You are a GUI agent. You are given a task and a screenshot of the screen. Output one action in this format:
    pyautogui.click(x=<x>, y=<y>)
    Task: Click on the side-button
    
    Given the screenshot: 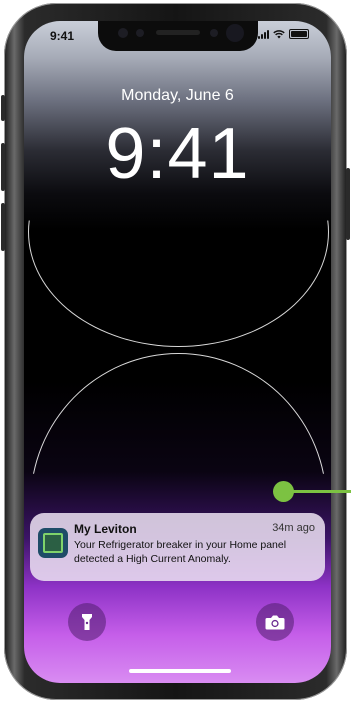 What is the action you would take?
    pyautogui.click(x=348, y=204)
    